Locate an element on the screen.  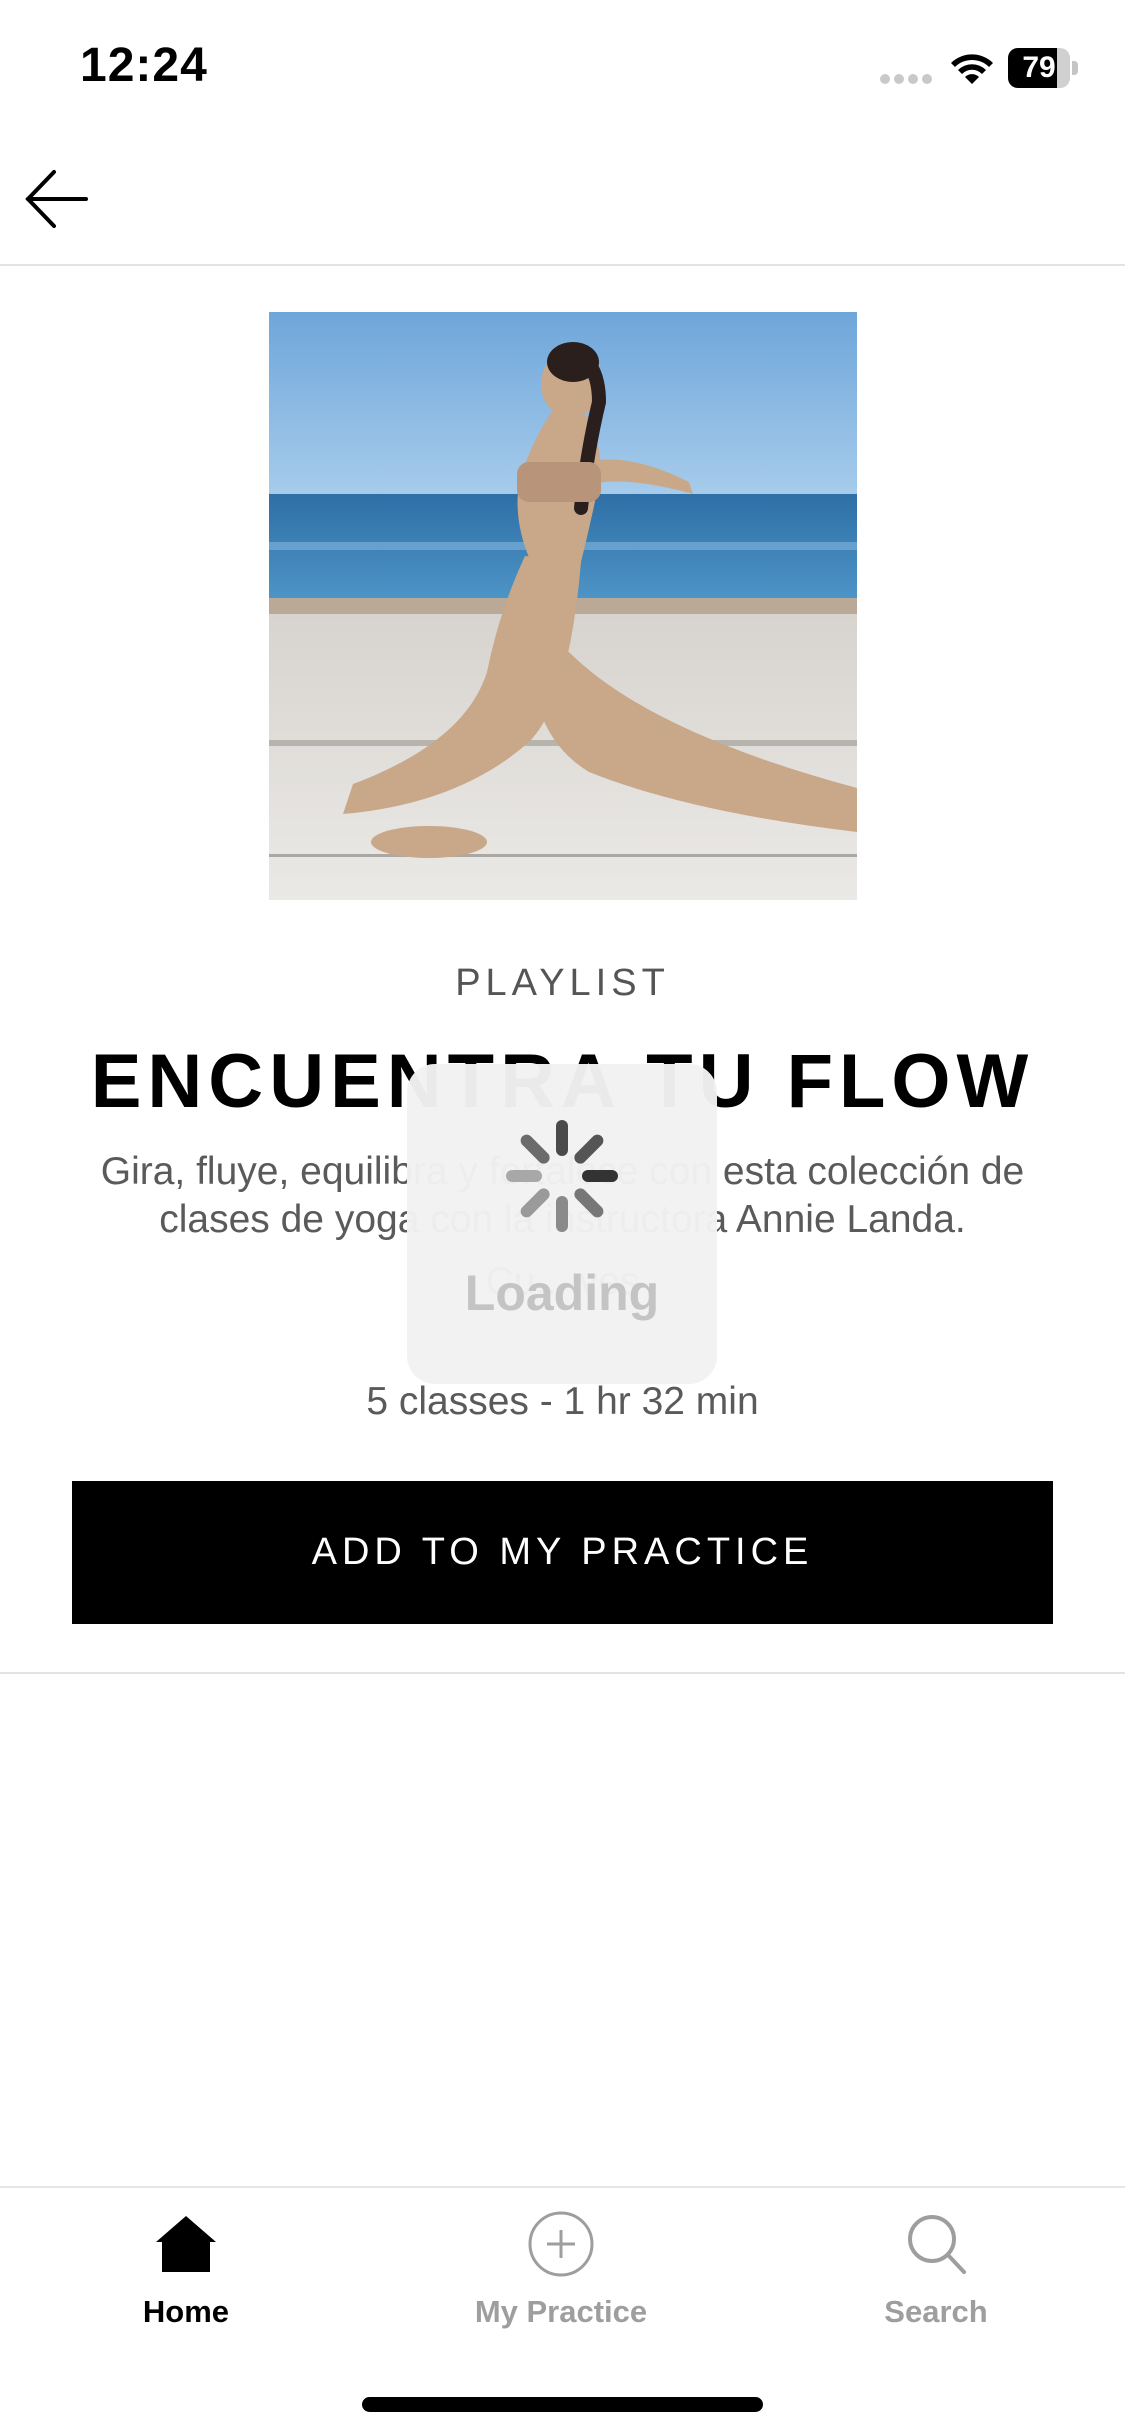
tab-bar-divider is located at coordinates (562, 2187).